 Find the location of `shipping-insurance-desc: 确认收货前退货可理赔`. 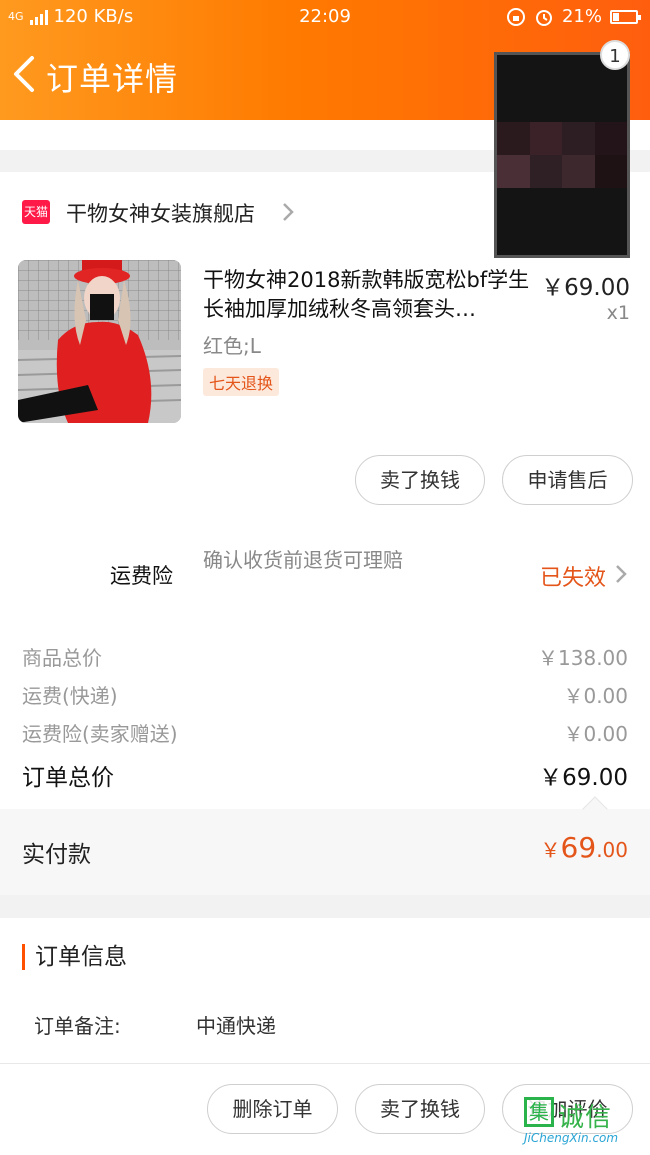

shipping-insurance-desc: 确认收货前退货可理赔 is located at coordinates (303, 560).